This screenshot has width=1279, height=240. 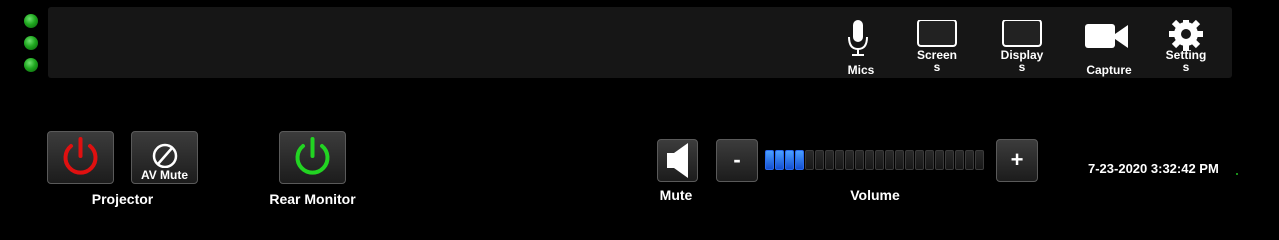 I want to click on displays-button: Displays, so click(x=1022, y=47).